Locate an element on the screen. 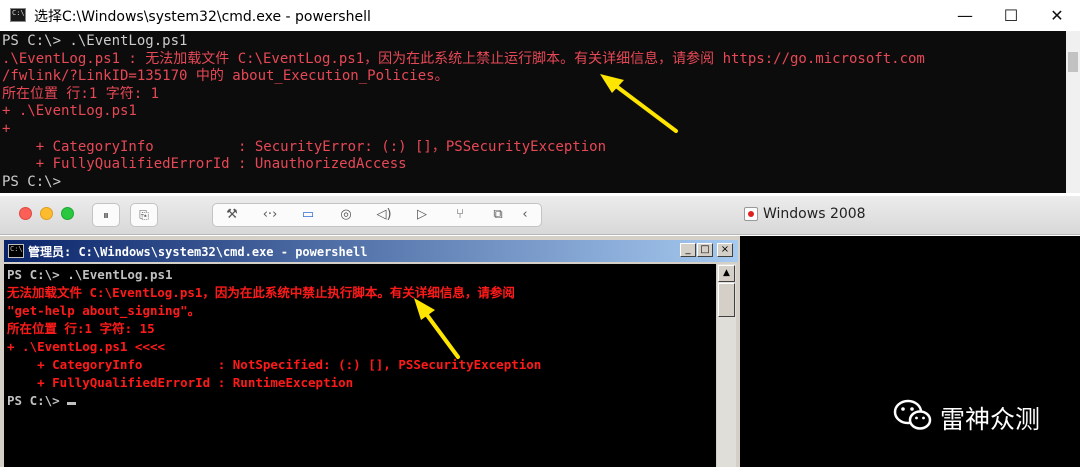  watermark-text: 雷神众测 is located at coordinates (990, 419).